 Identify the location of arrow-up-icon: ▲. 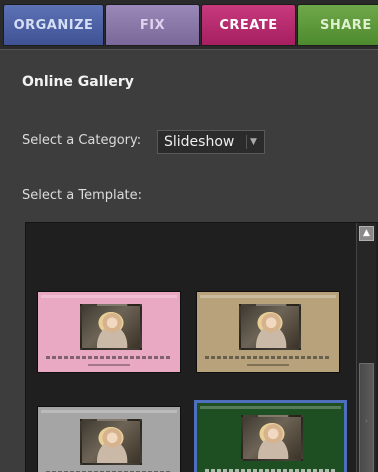
(366, 233).